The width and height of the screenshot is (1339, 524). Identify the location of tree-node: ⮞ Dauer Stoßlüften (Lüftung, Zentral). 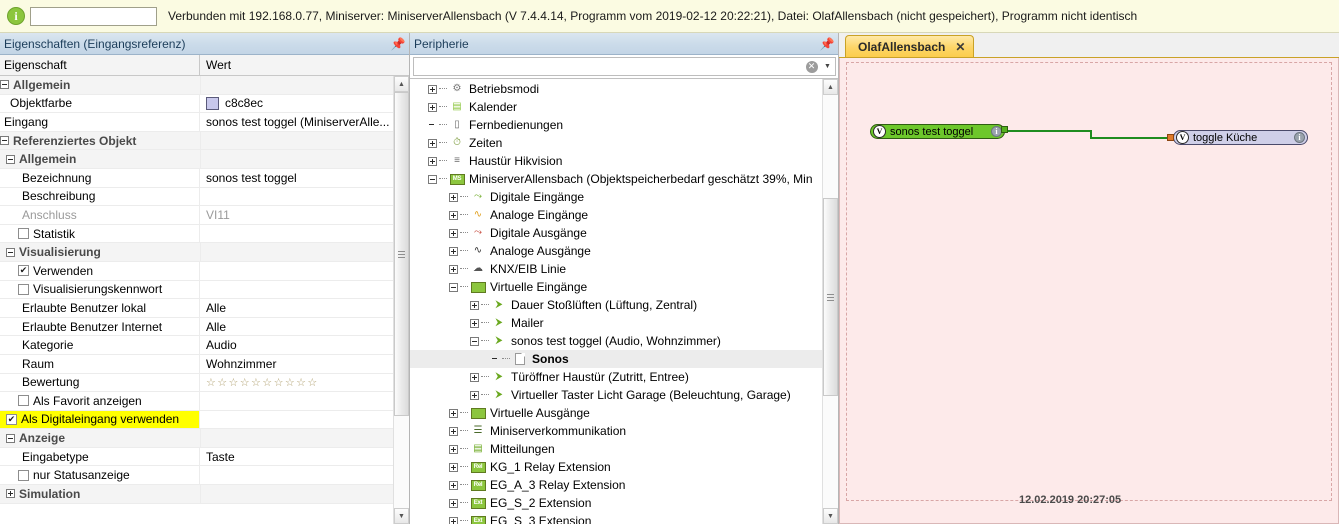
(616, 305).